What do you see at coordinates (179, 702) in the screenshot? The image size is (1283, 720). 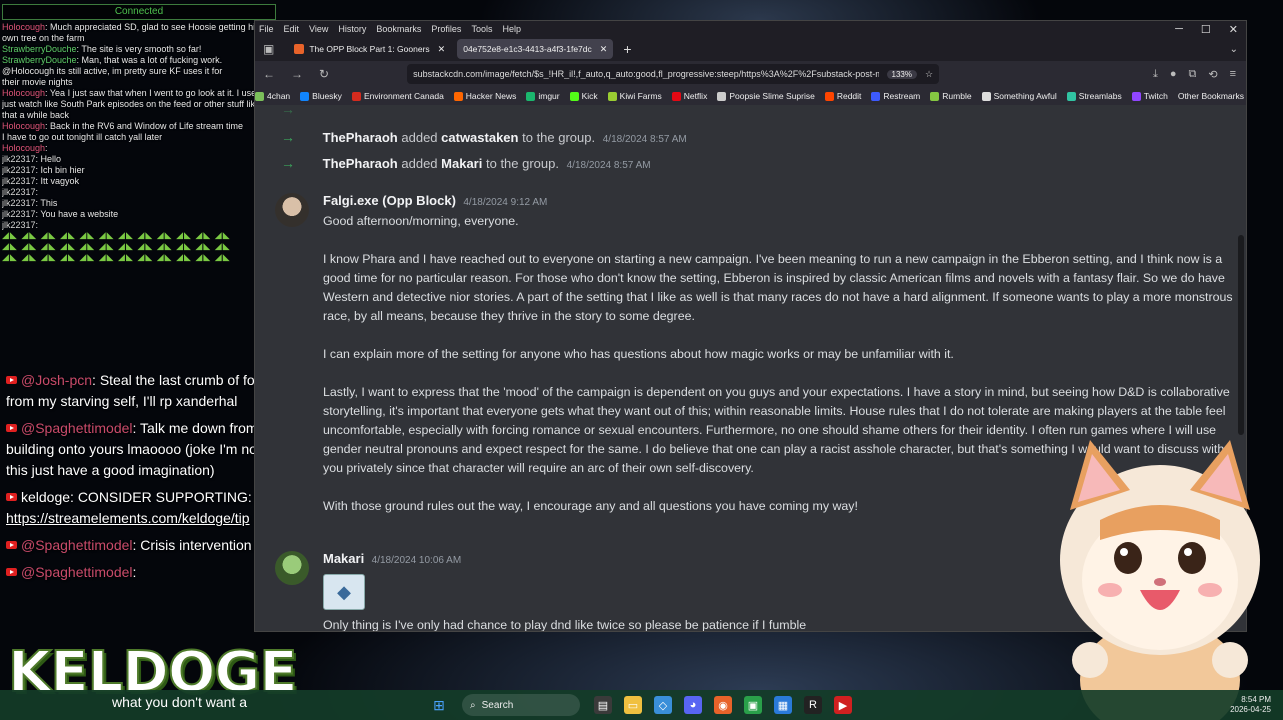 I see `chat-overflow-text: what you don't want a` at bounding box center [179, 702].